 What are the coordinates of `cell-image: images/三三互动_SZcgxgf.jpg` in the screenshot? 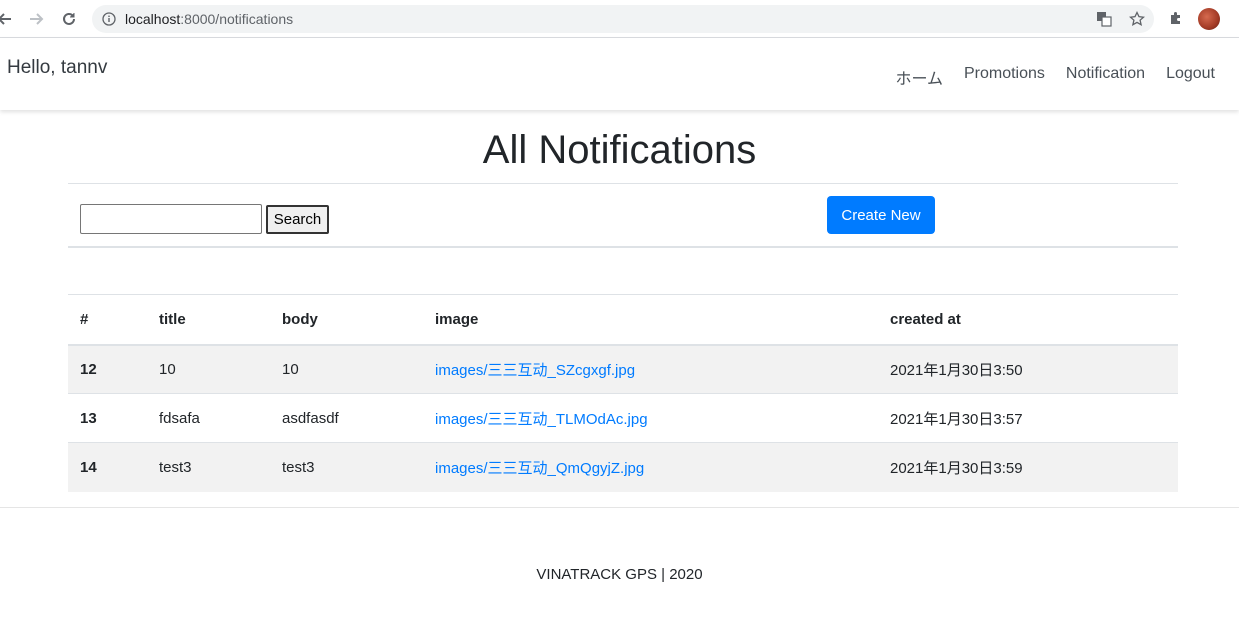 It's located at (650, 369).